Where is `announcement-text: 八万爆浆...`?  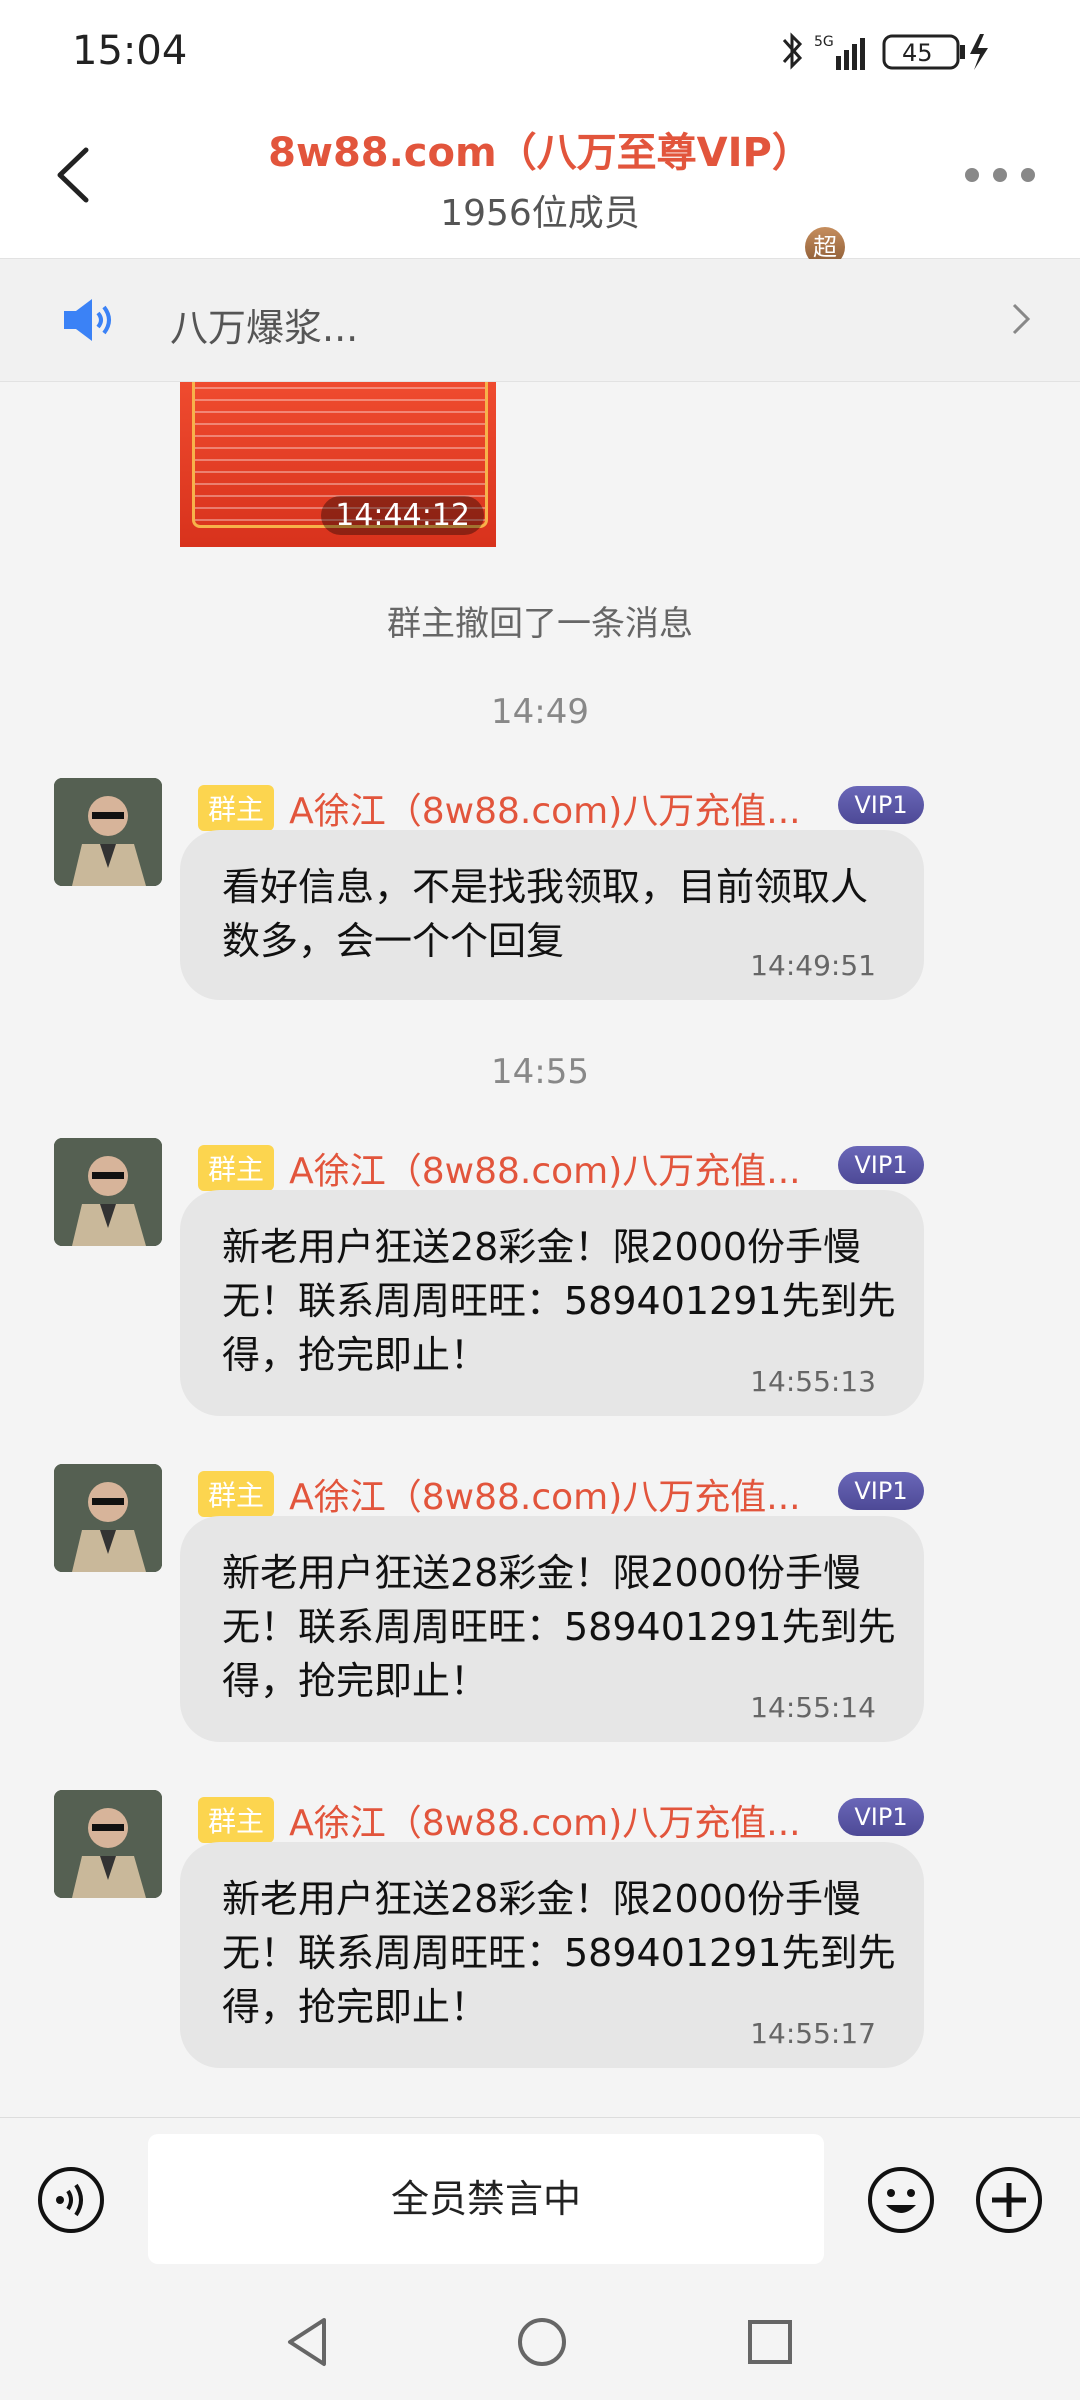 announcement-text: 八万爆浆... is located at coordinates (264, 328).